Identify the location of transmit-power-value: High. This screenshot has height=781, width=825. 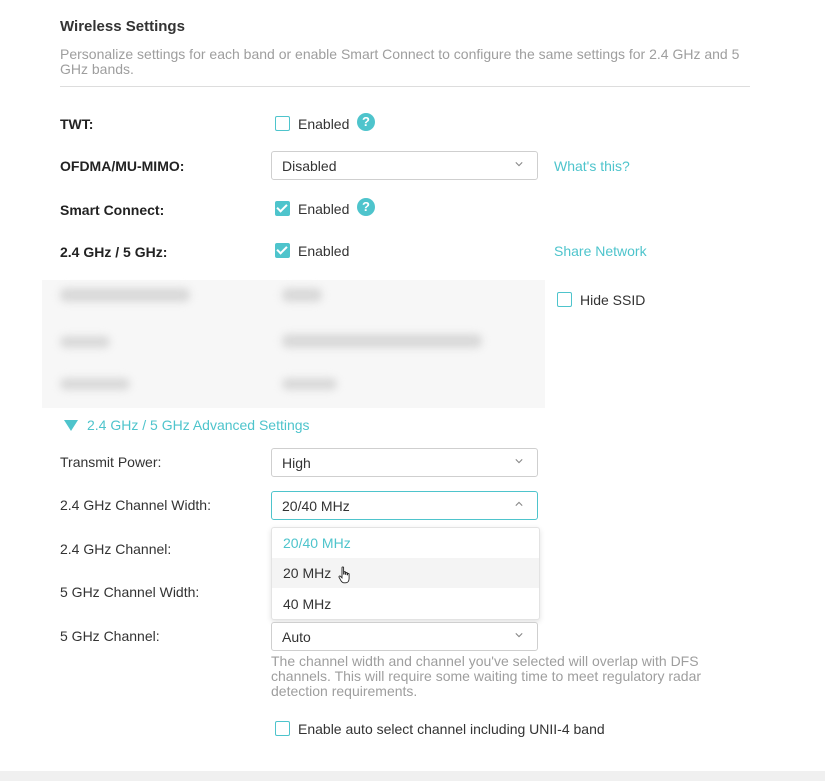
(296, 463).